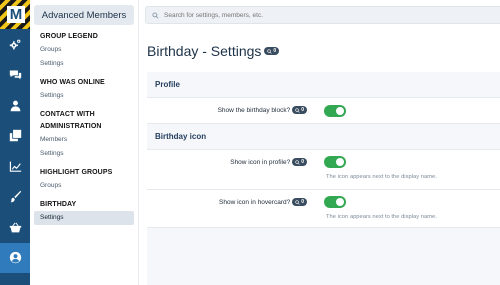 Image resolution: width=500 pixels, height=285 pixels. I want to click on sidebar-group-title: GROUP LEGEND, so click(69, 36).